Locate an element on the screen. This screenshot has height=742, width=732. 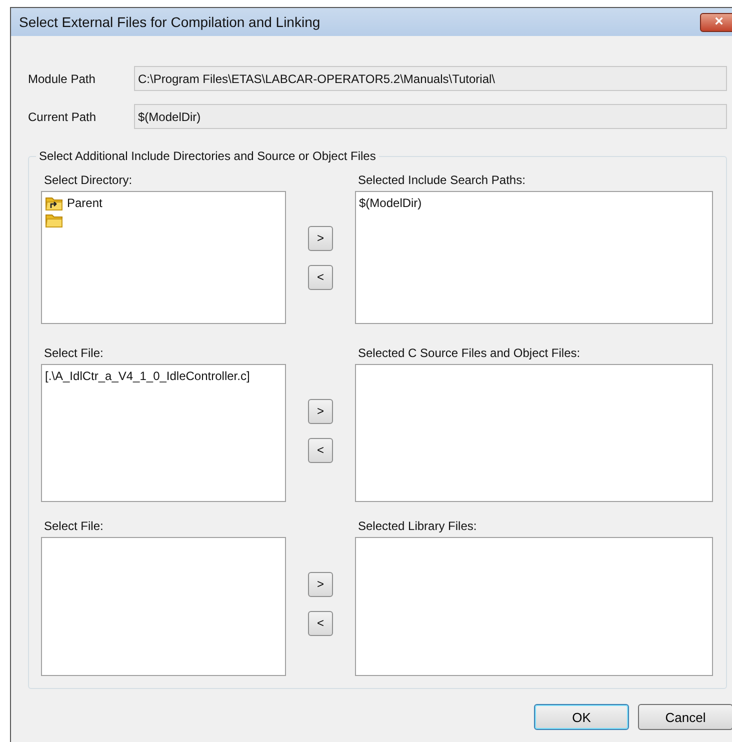
parent-folder-icon is located at coordinates (54, 202).